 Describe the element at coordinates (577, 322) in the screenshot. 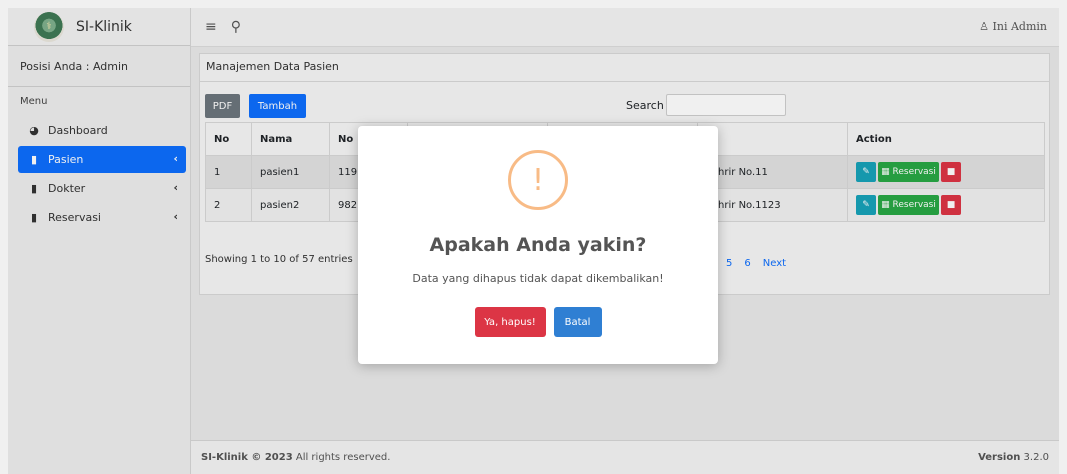

I see `cancel-button: Batal` at that location.